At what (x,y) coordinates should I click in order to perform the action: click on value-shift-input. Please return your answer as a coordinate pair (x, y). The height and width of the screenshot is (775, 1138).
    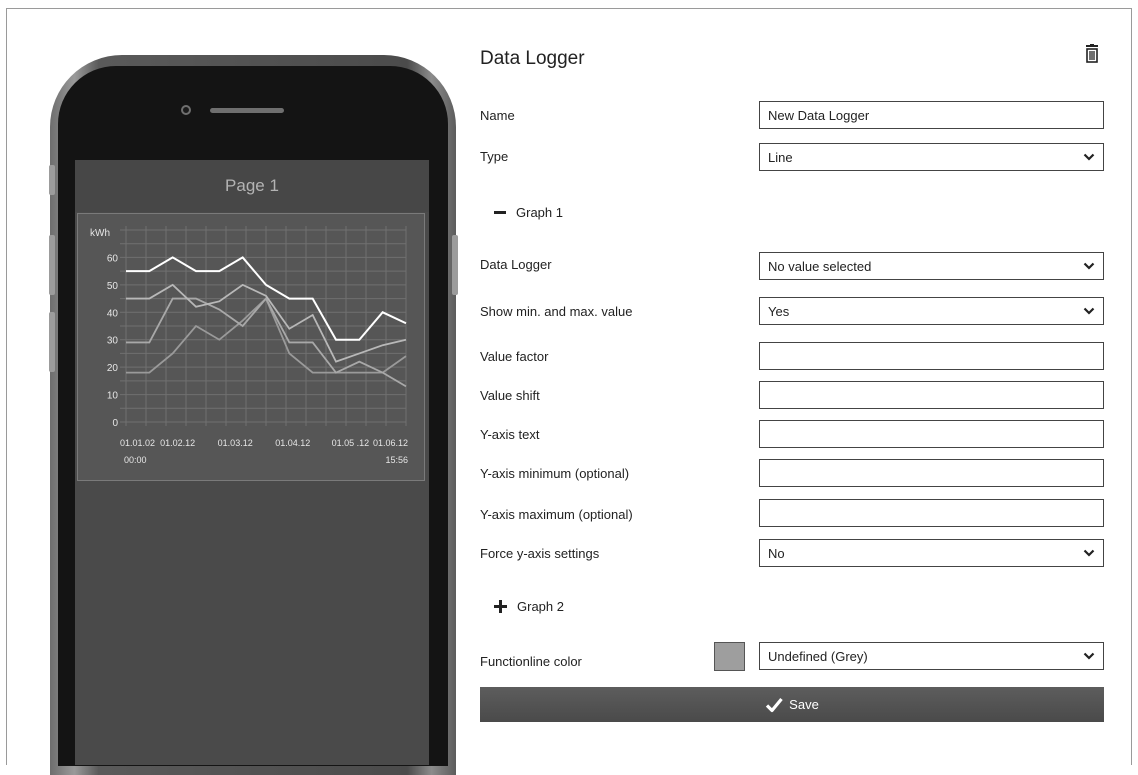
    Looking at the image, I should click on (931, 395).